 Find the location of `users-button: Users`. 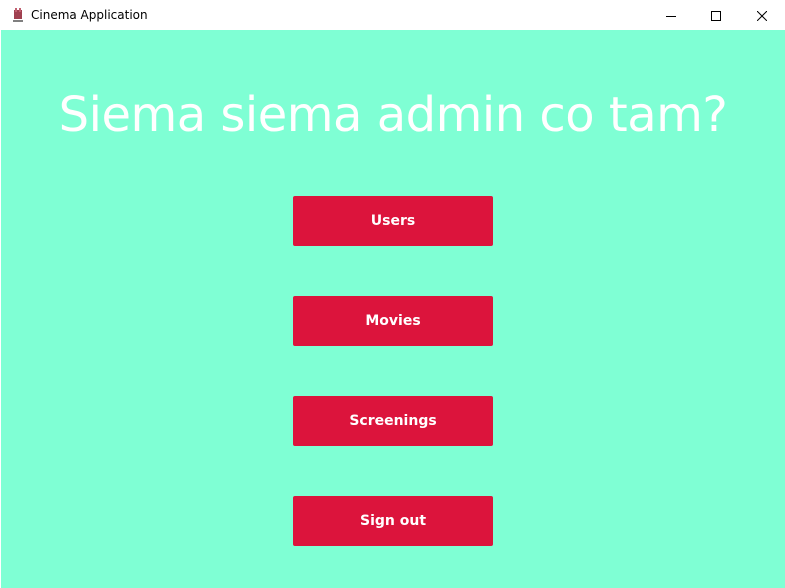

users-button: Users is located at coordinates (393, 221).